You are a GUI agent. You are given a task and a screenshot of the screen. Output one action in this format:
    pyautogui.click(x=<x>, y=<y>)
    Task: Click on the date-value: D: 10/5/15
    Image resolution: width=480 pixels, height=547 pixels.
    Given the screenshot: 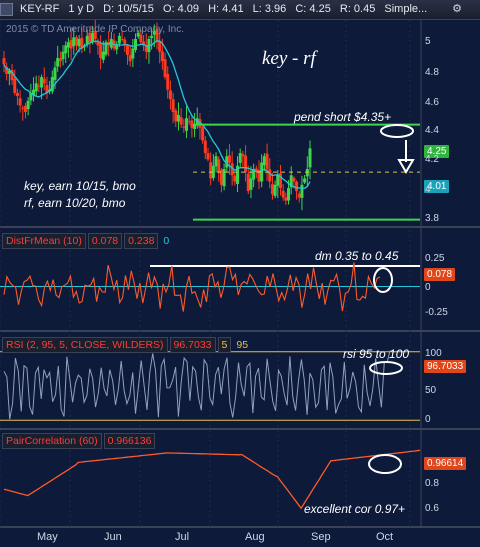 What is the action you would take?
    pyautogui.click(x=128, y=9)
    